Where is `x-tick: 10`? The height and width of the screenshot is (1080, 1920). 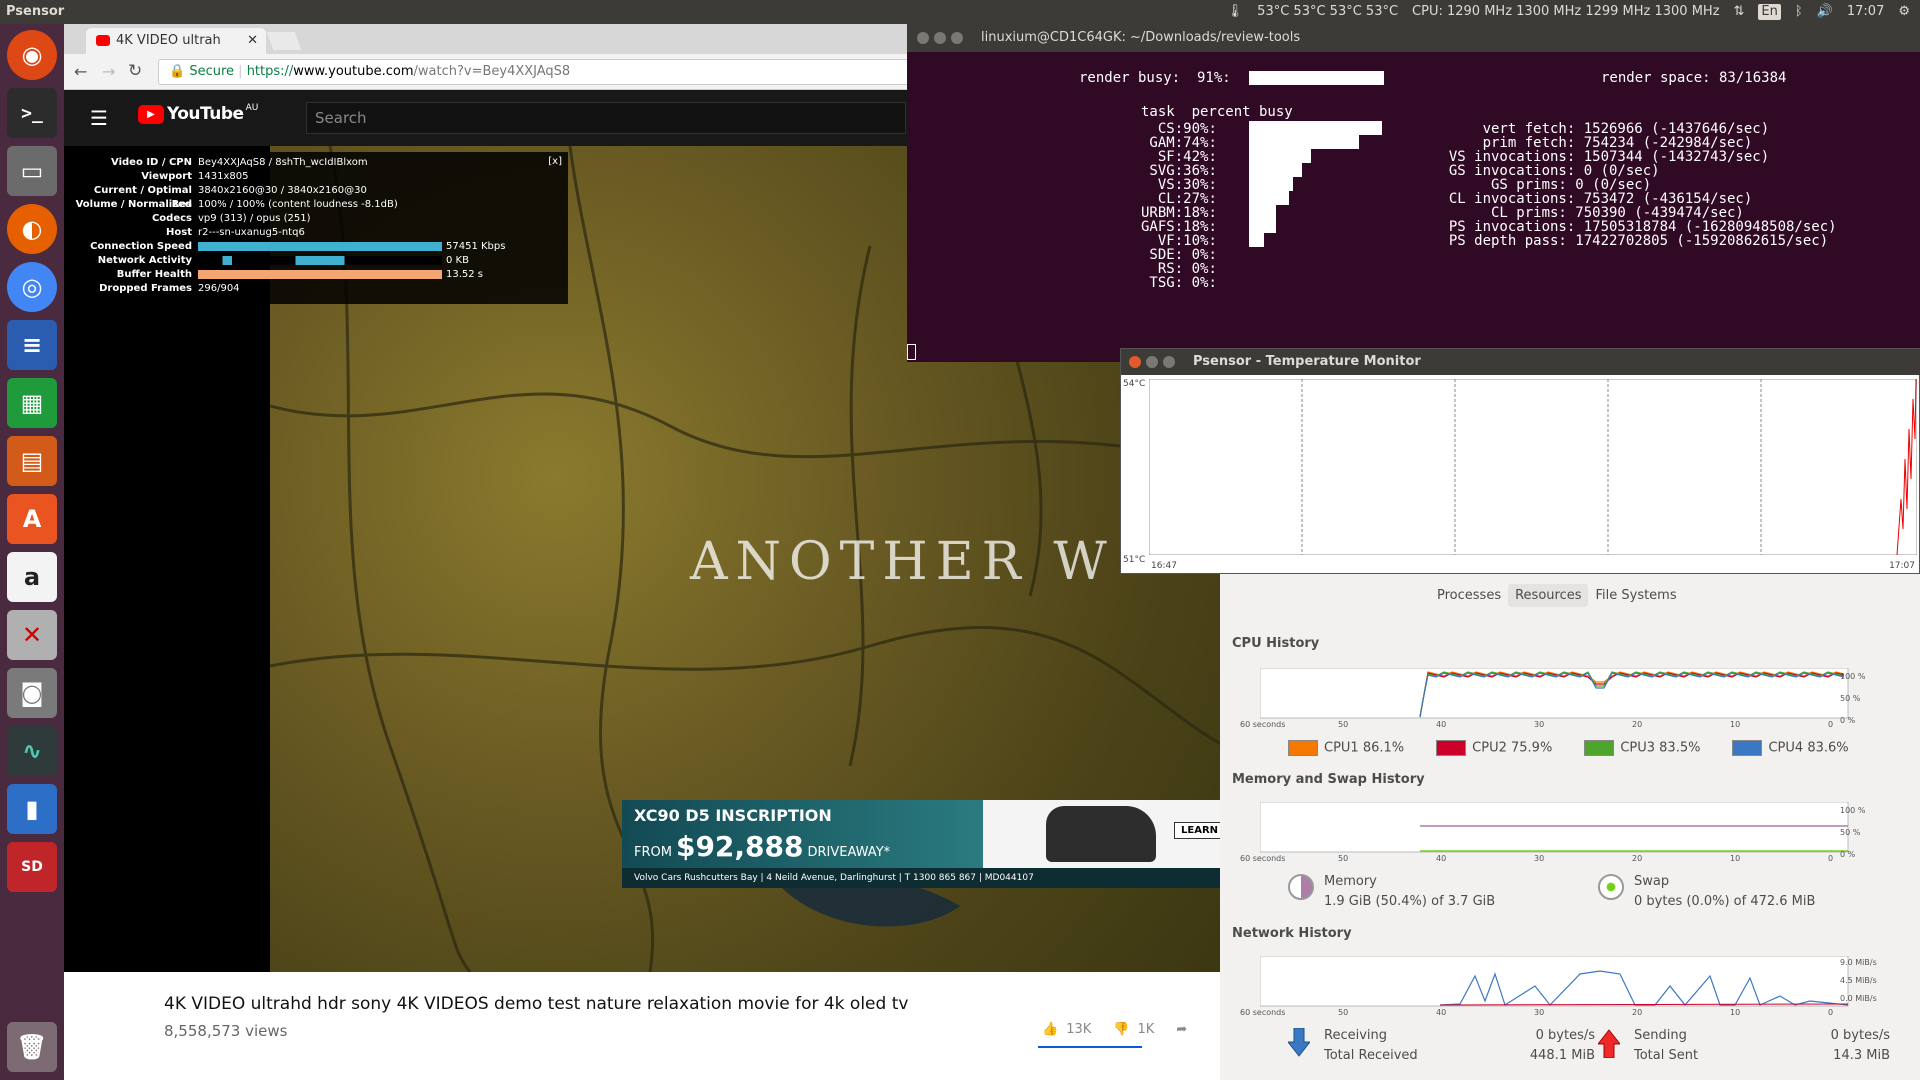 x-tick: 10 is located at coordinates (1735, 858).